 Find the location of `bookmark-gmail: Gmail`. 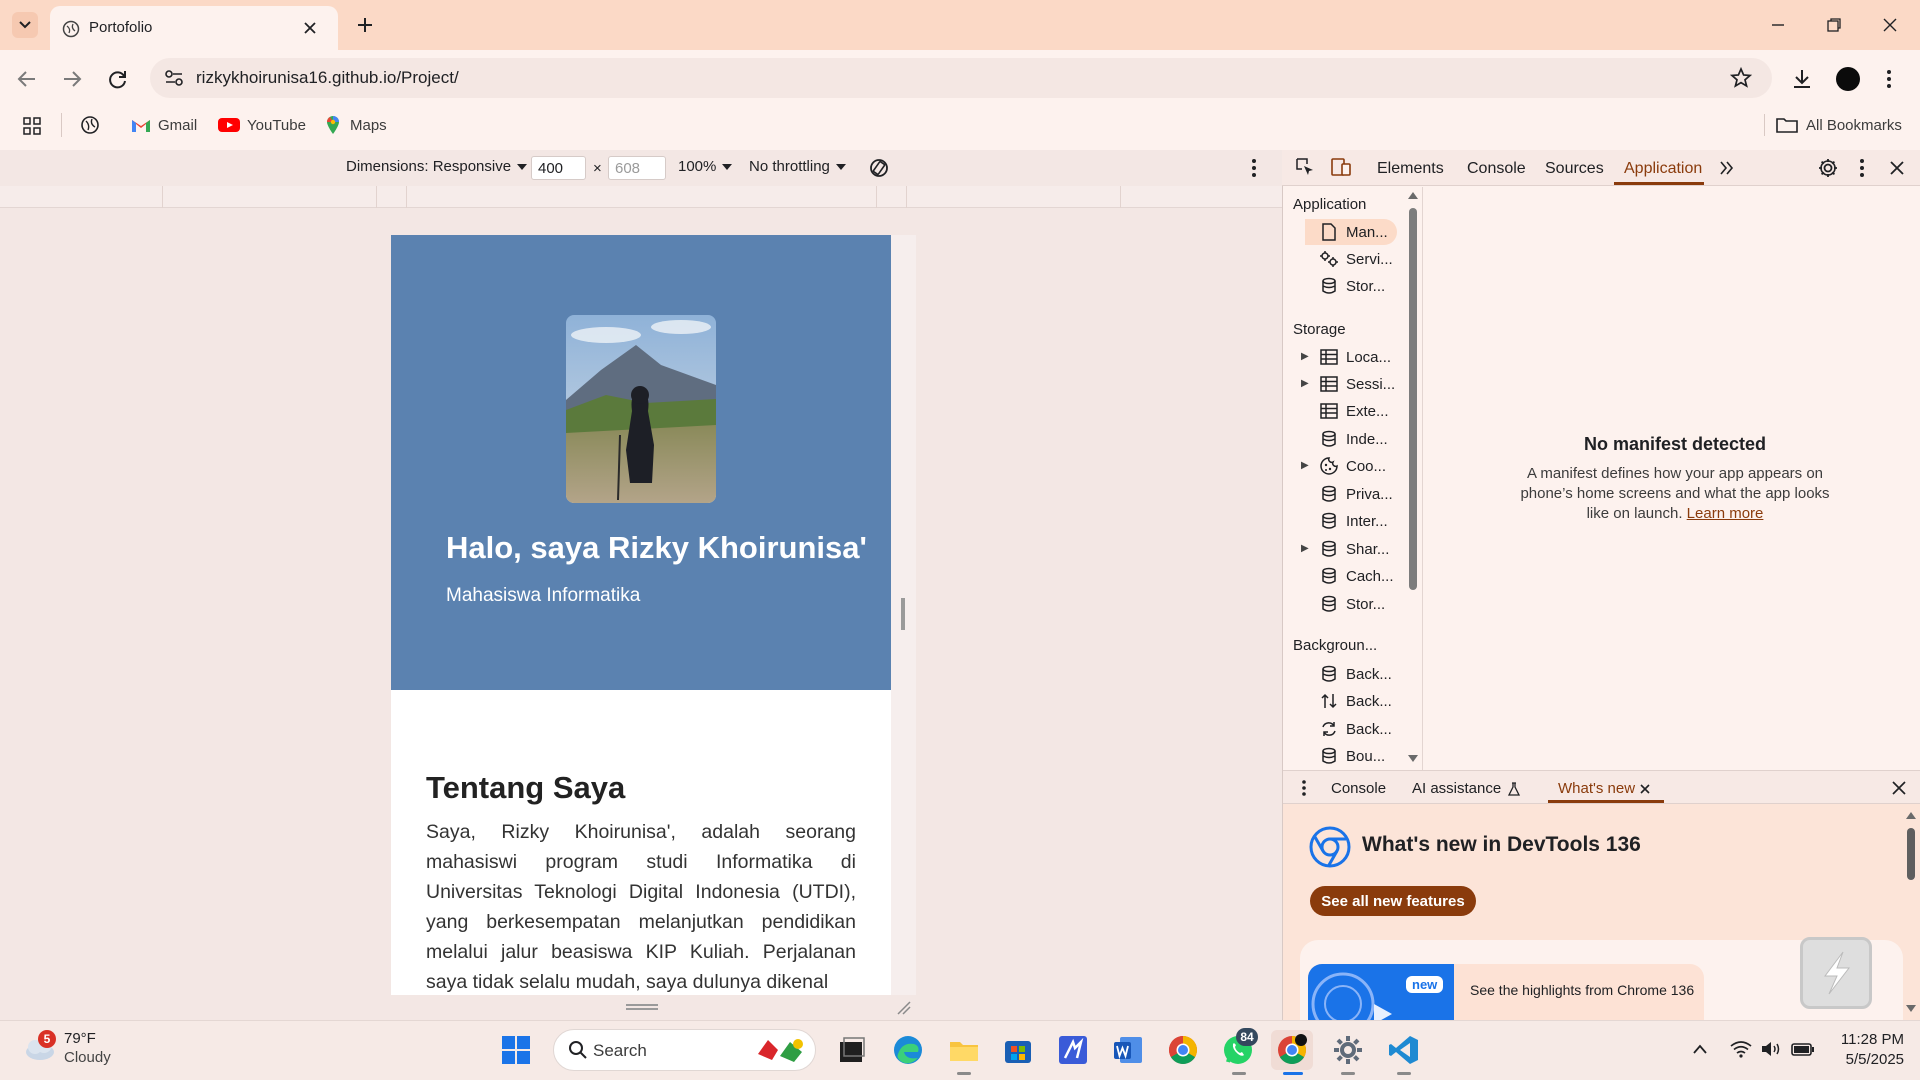

bookmark-gmail: Gmail is located at coordinates (164, 125).